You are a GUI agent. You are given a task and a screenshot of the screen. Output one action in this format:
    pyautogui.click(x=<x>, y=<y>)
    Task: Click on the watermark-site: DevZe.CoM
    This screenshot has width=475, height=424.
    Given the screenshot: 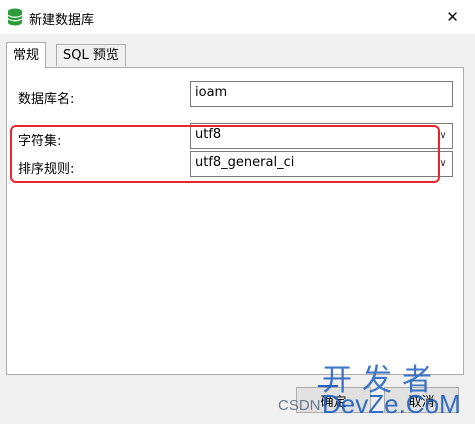 What is the action you would take?
    pyautogui.click(x=391, y=404)
    